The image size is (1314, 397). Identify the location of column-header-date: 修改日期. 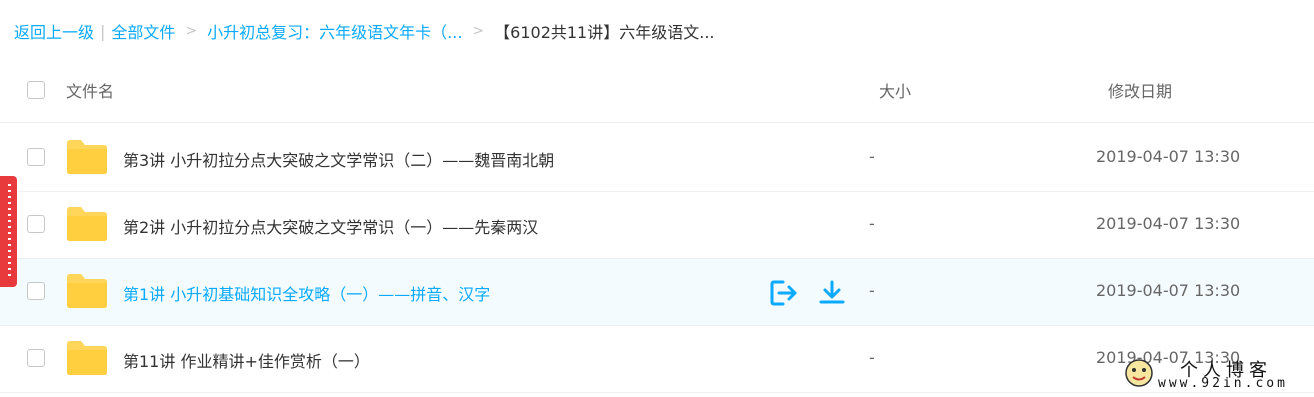
(1140, 90).